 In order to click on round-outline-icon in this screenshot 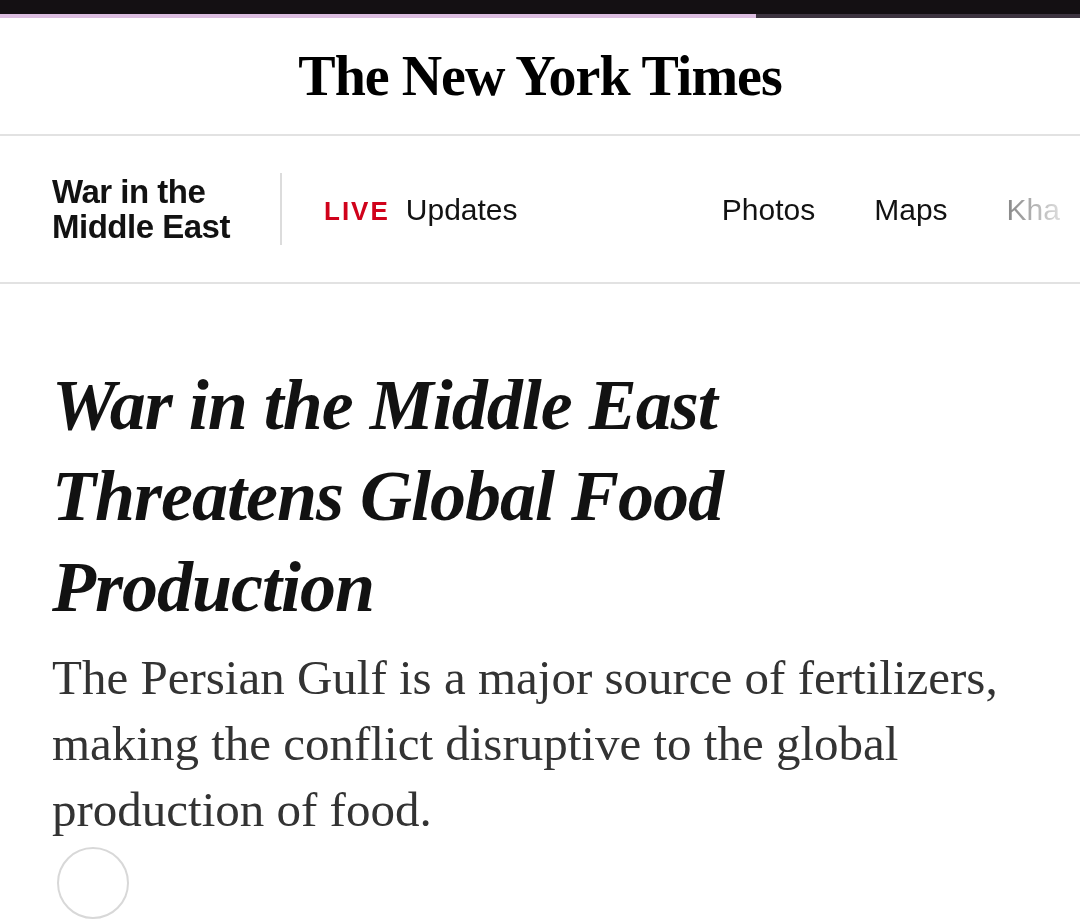, I will do `click(93, 883)`.